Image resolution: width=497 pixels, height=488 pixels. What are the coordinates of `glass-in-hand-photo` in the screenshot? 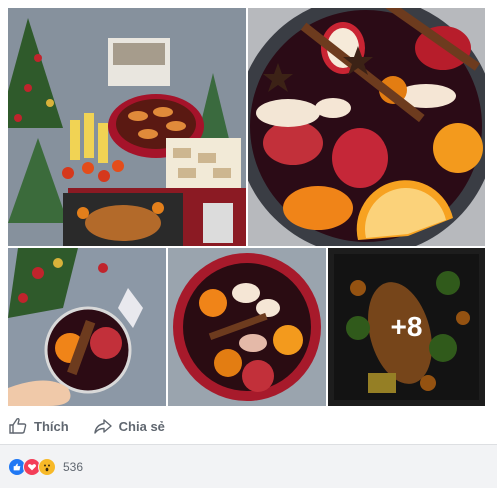 It's located at (87, 327).